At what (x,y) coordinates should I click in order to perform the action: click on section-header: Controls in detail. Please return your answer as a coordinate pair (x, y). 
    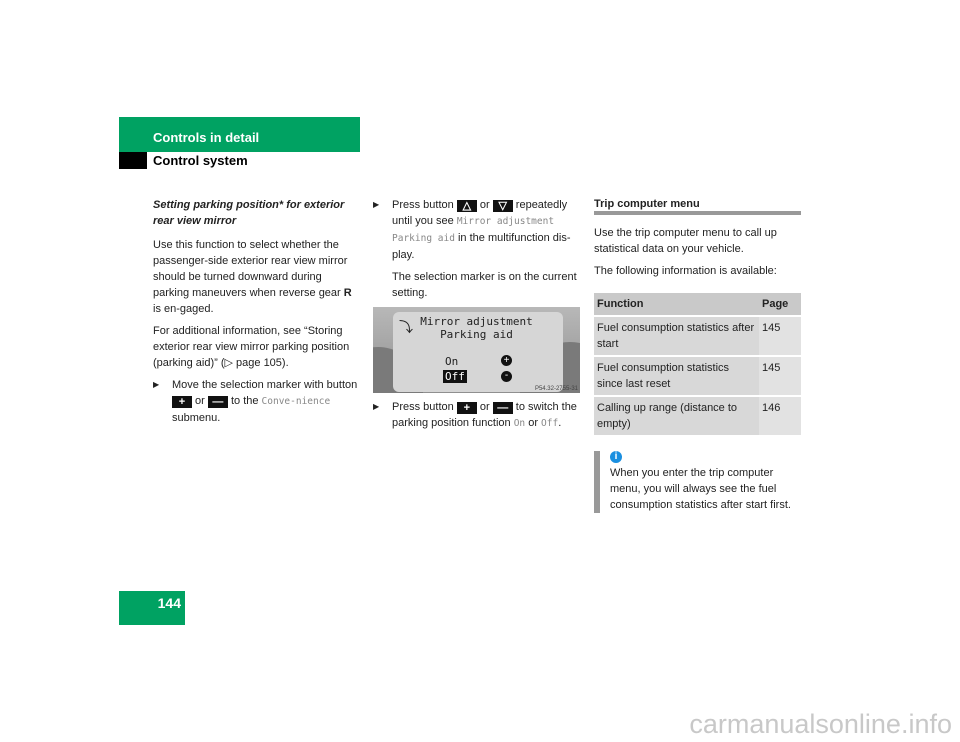
    Looking at the image, I should click on (239, 134).